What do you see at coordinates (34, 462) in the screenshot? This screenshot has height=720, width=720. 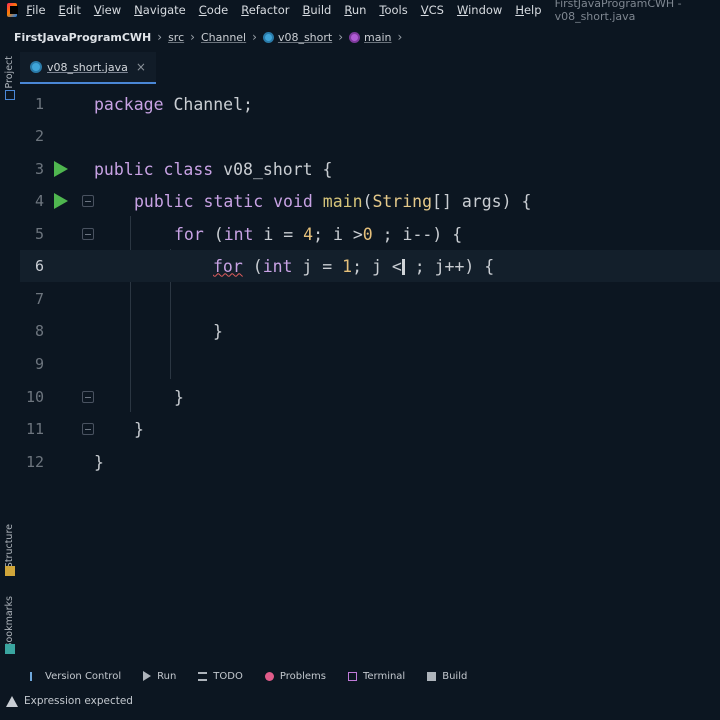 I see `line-number: 12` at bounding box center [34, 462].